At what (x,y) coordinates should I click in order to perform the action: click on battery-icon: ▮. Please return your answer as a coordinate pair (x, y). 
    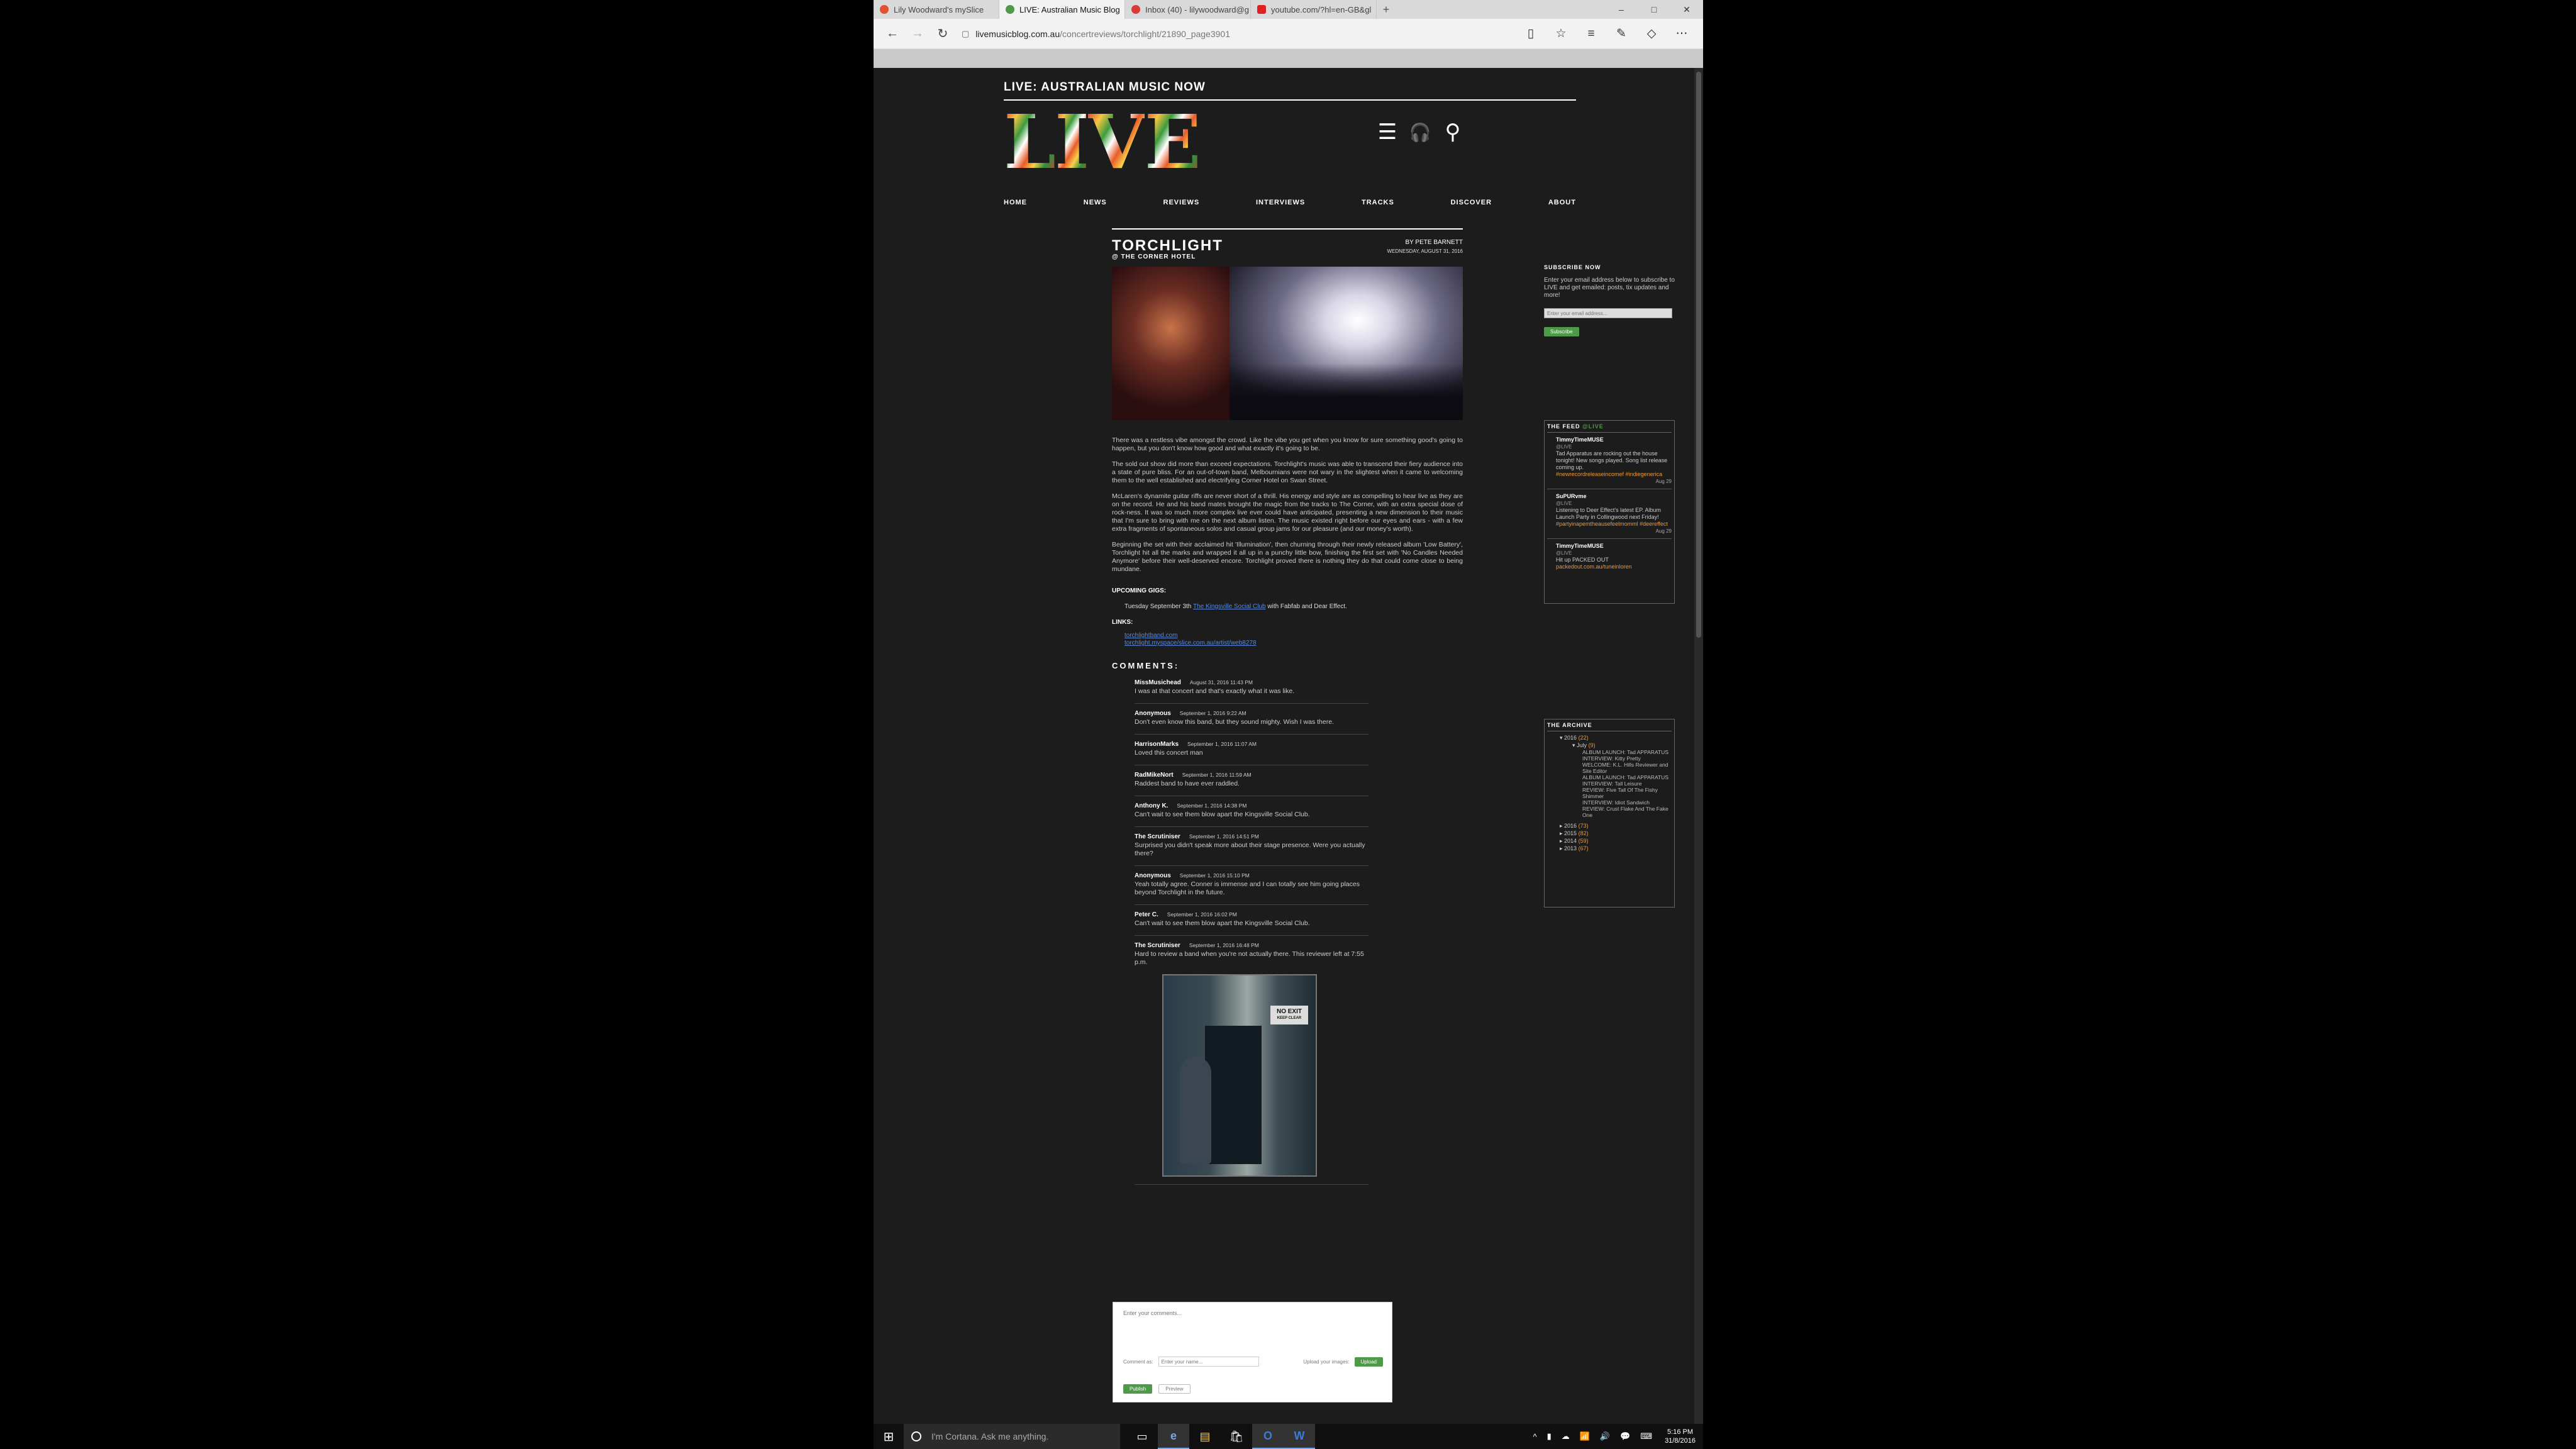
    Looking at the image, I should click on (1549, 1436).